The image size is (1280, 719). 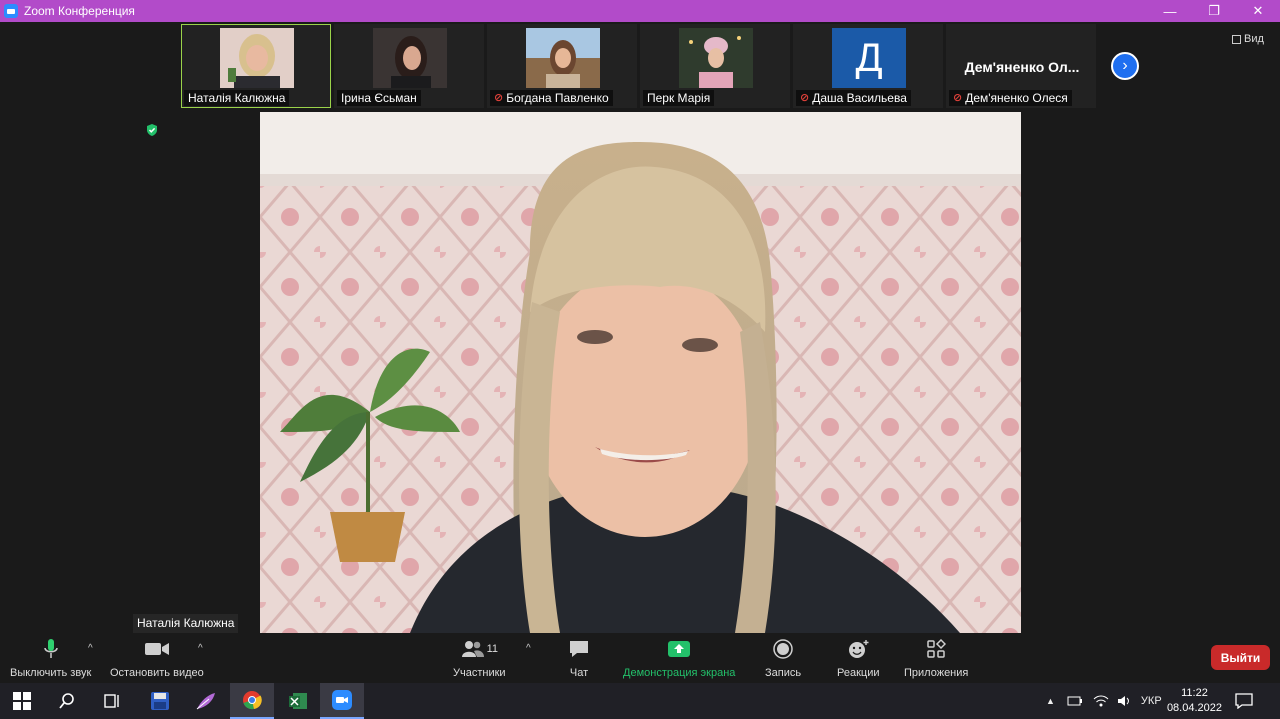 I want to click on windows-logo-icon, so click(x=22, y=701).